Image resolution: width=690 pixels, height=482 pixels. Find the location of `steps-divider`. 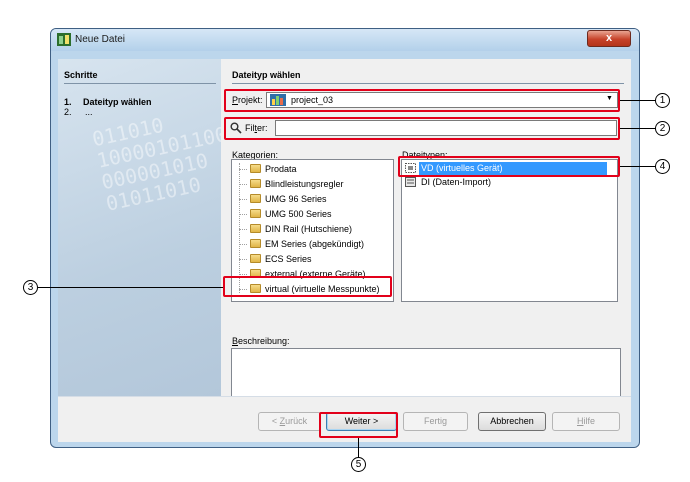

steps-divider is located at coordinates (140, 83).